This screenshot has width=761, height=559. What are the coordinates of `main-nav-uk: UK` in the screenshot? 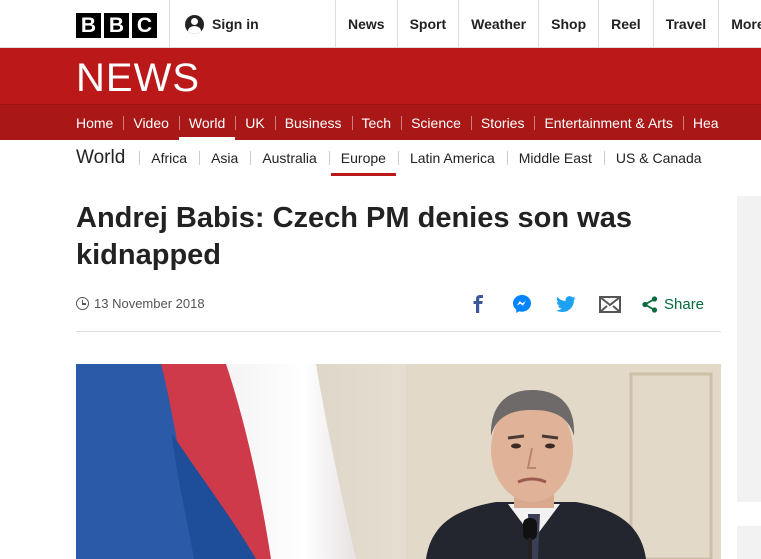 It's located at (254, 123).